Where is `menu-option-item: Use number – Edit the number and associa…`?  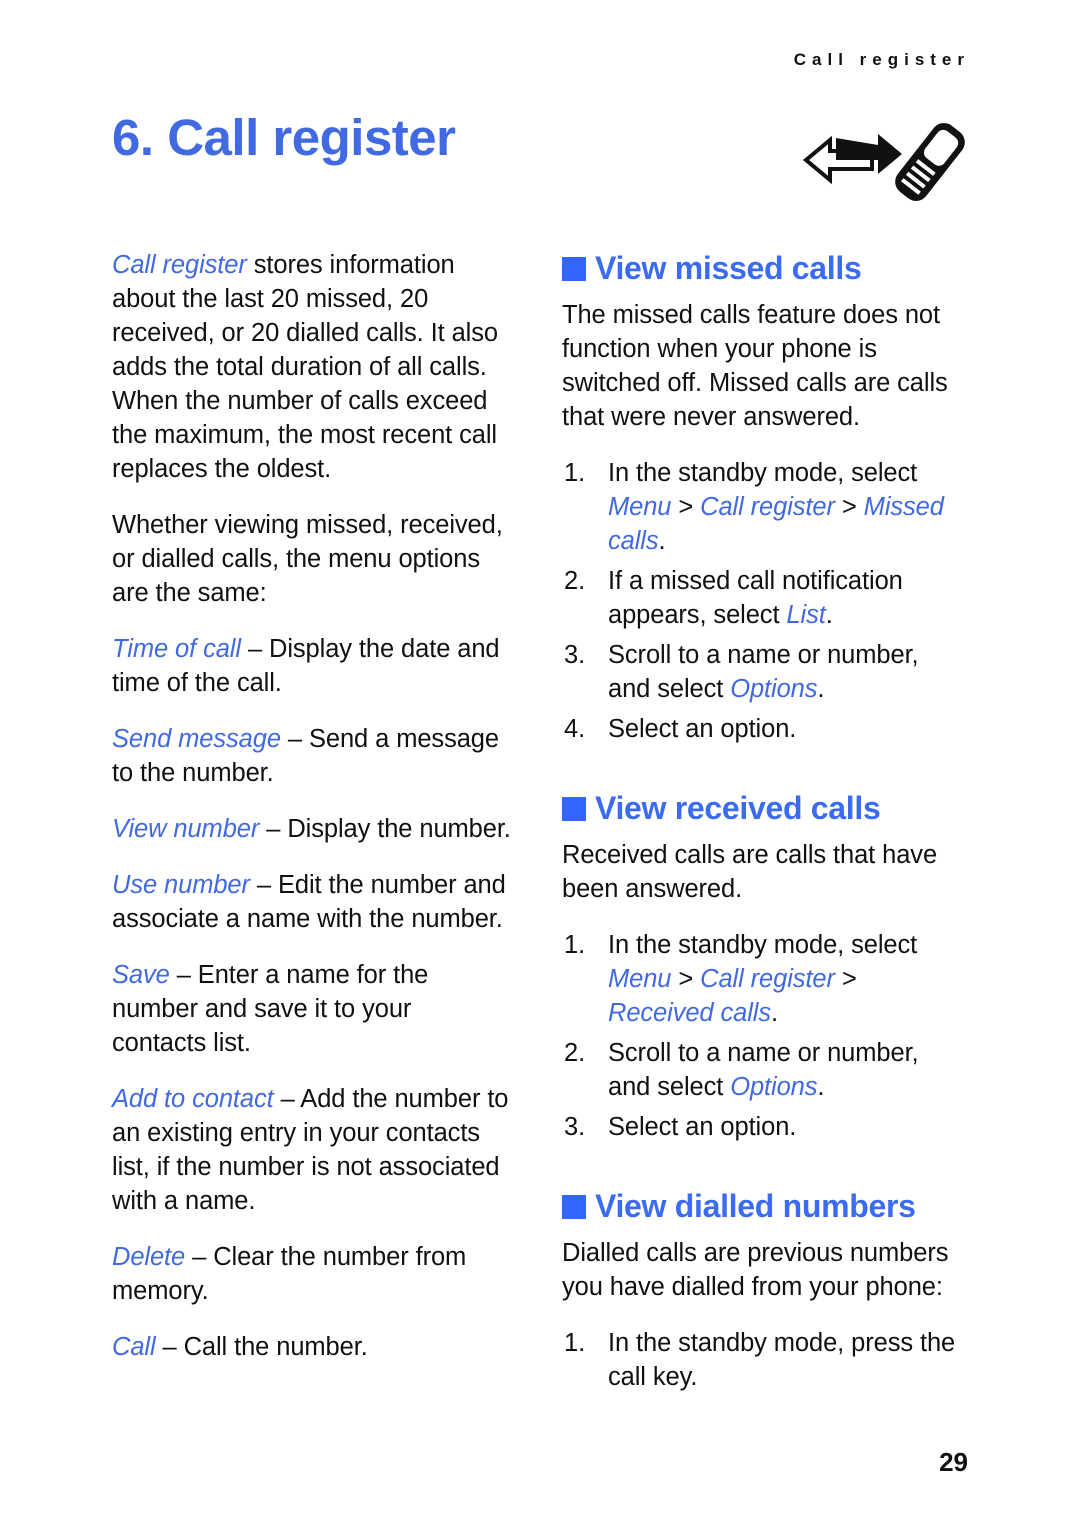 menu-option-item: Use number – Edit the number and associa… is located at coordinates (312, 902).